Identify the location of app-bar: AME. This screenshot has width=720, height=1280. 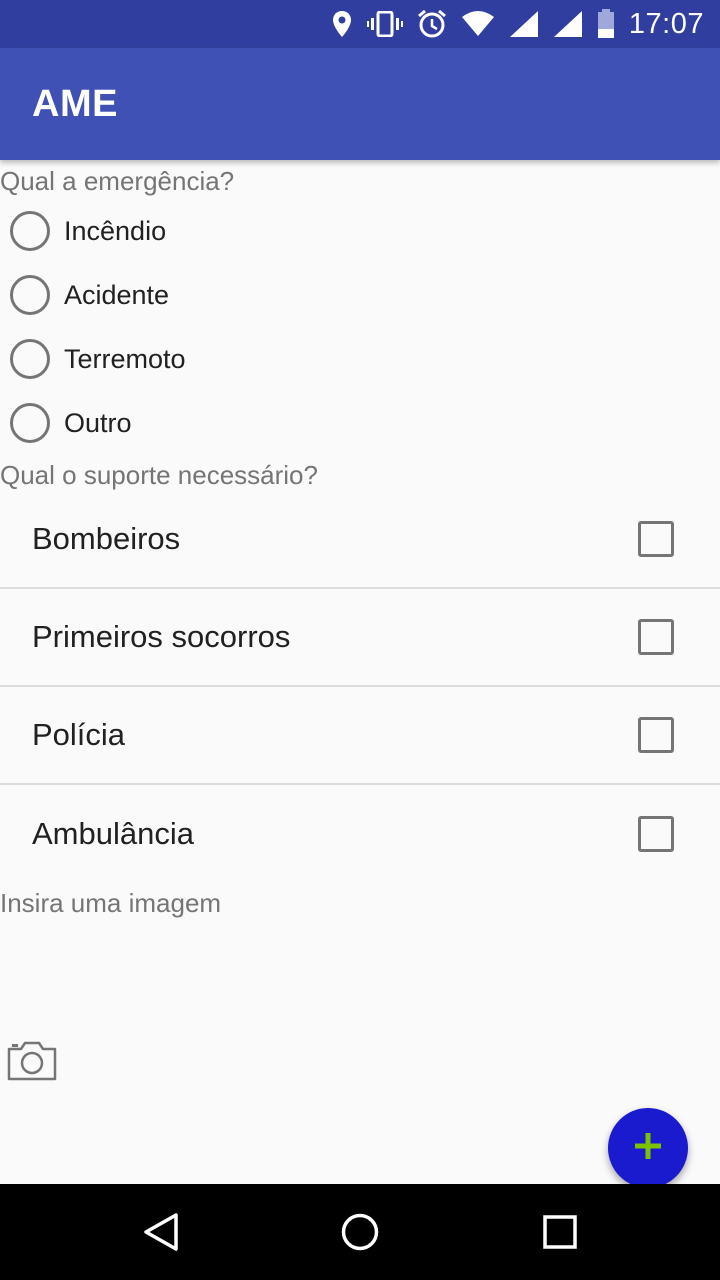
(360, 104).